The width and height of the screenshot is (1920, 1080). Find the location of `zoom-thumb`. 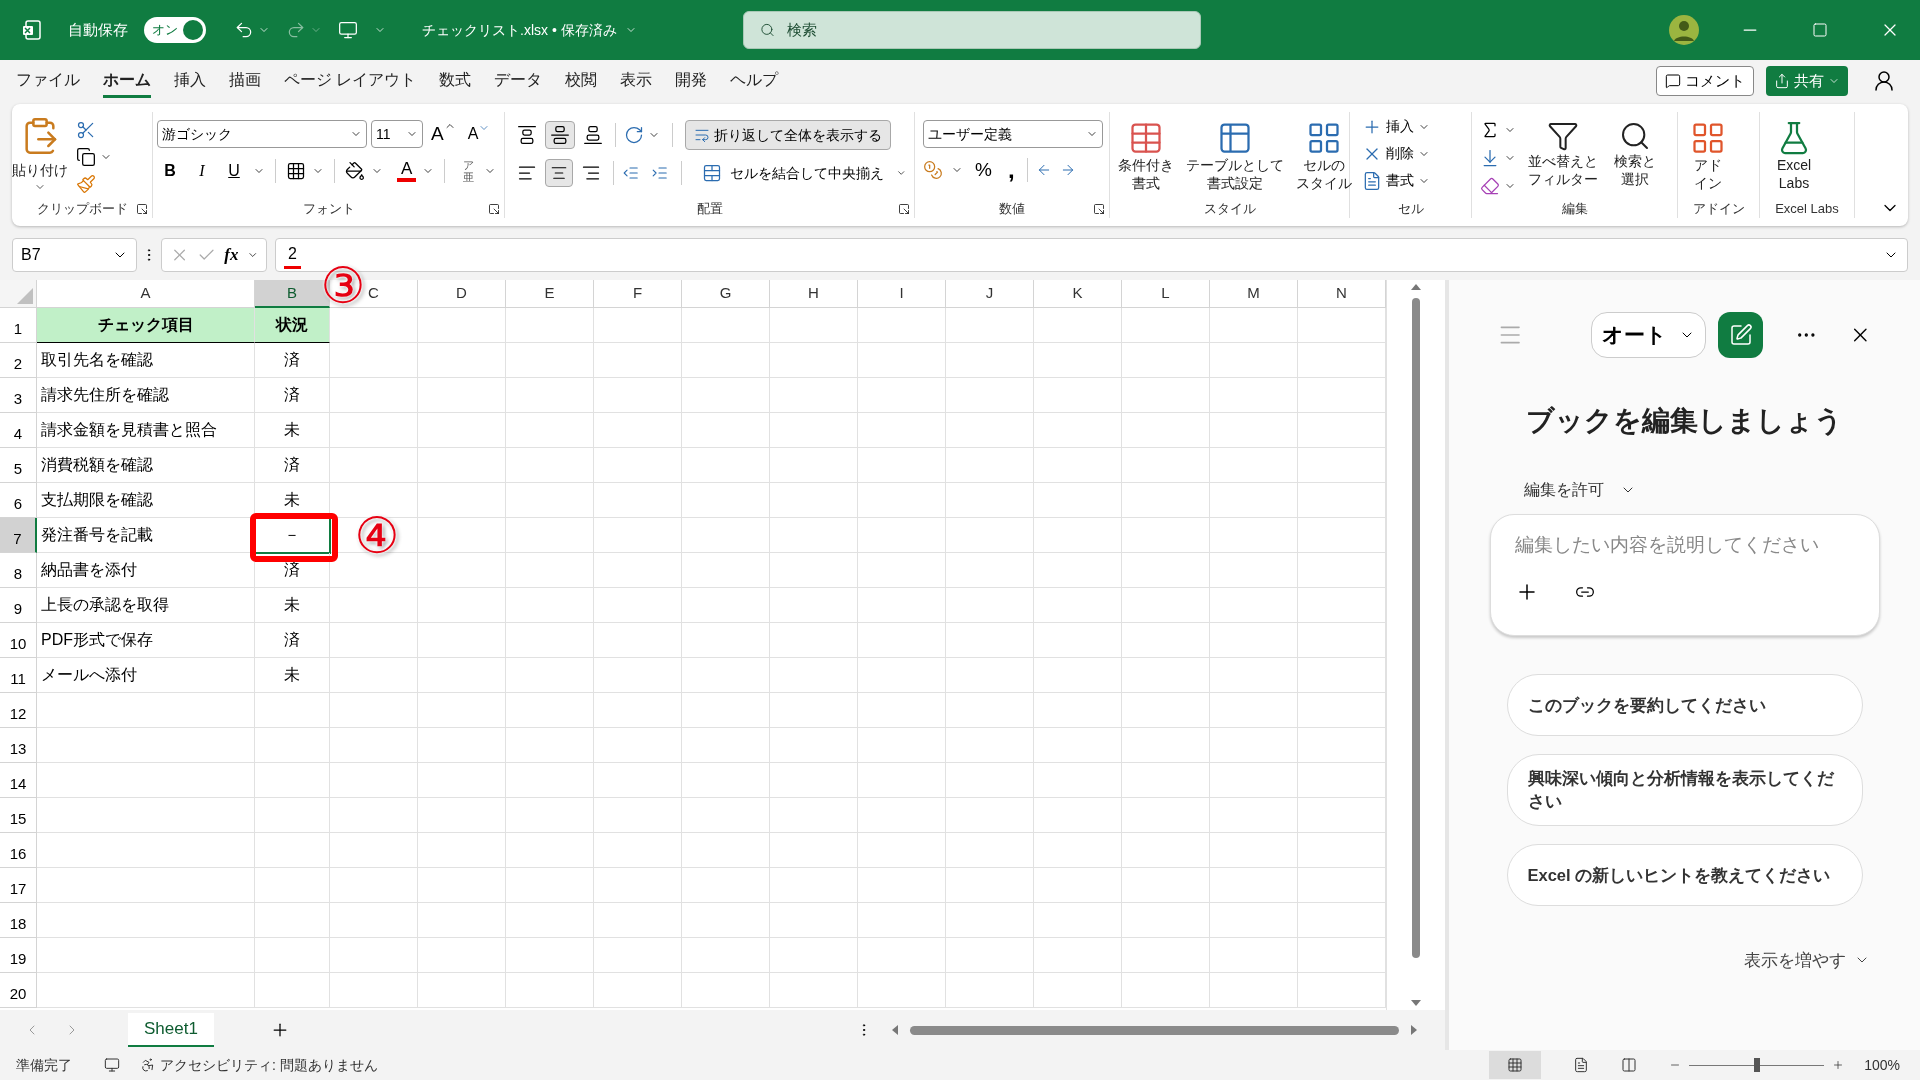

zoom-thumb is located at coordinates (1756, 1065).